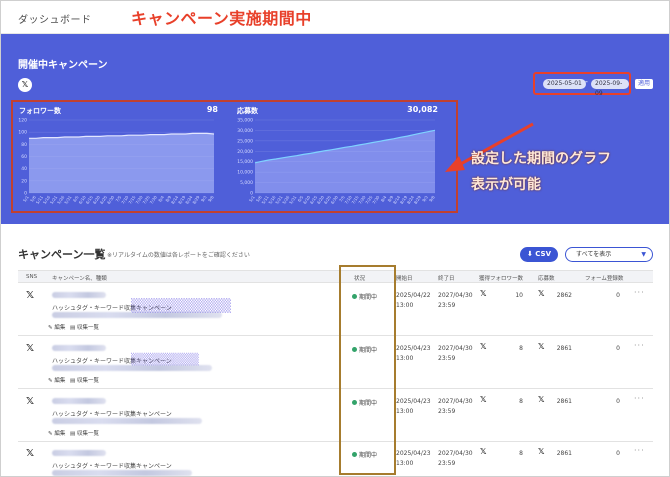 The image size is (670, 477). What do you see at coordinates (245, 121) in the screenshot?
I see `y-tick-label: 35,000` at bounding box center [245, 121].